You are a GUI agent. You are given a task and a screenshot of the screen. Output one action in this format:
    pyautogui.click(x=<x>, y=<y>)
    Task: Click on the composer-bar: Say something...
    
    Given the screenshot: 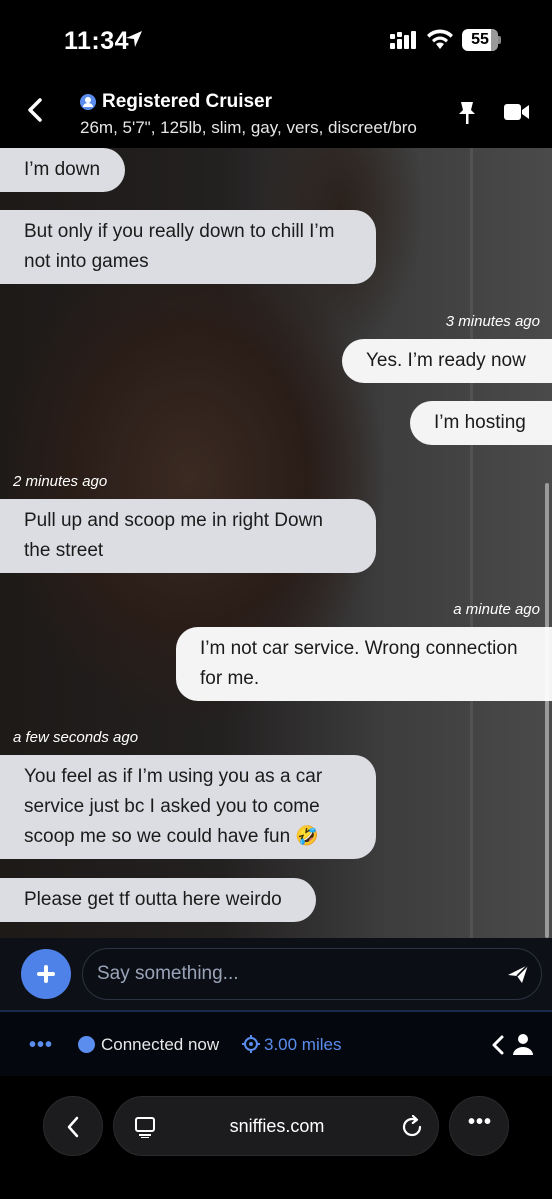 What is the action you would take?
    pyautogui.click(x=276, y=974)
    